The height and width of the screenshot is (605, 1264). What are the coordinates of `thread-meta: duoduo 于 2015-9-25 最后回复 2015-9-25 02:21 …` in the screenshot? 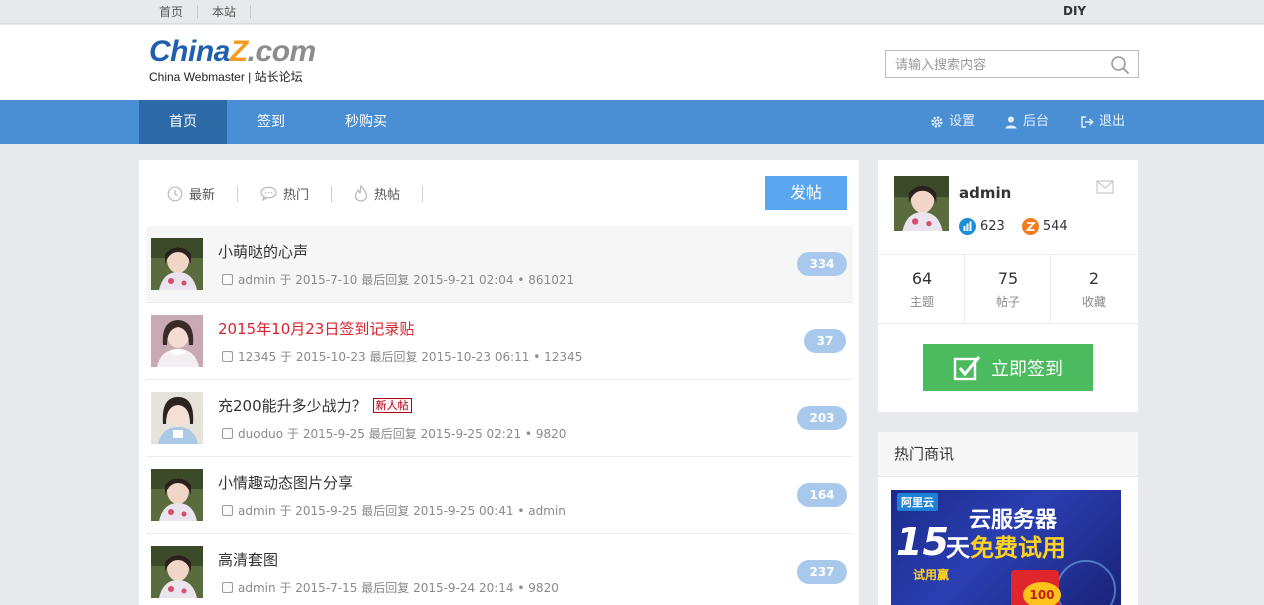 It's located at (394, 433).